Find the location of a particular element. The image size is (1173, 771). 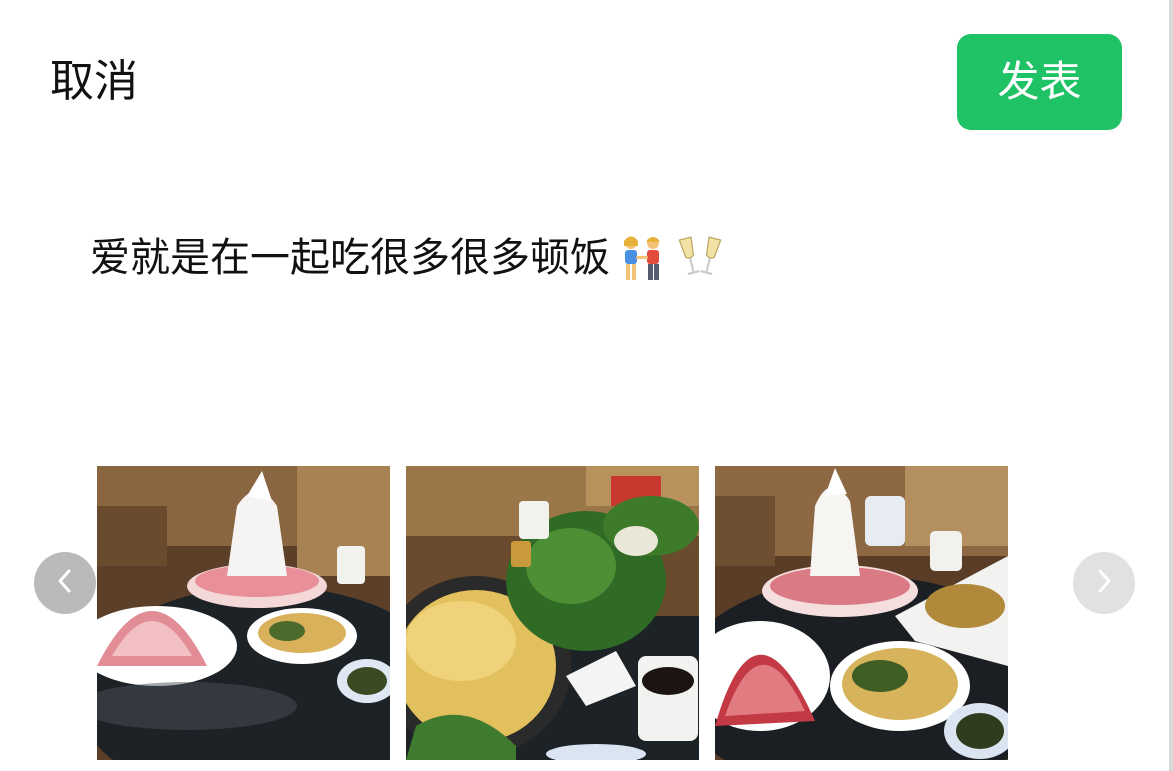

carousel-next-button is located at coordinates (1104, 583).